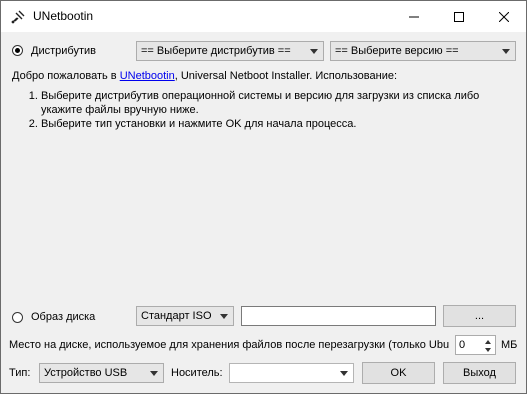 The image size is (527, 394). I want to click on media-select, so click(291, 373).